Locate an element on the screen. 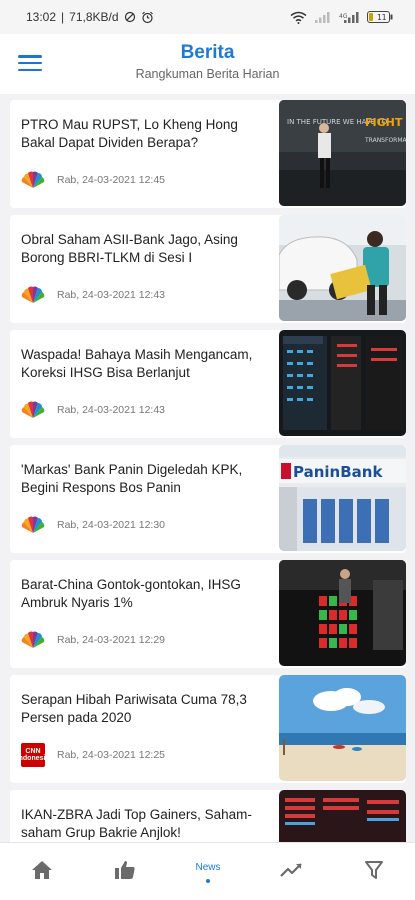 The image size is (415, 900). status-bar: 13:02 | 71,8KB/d 4G 11 is located at coordinates (207, 17).